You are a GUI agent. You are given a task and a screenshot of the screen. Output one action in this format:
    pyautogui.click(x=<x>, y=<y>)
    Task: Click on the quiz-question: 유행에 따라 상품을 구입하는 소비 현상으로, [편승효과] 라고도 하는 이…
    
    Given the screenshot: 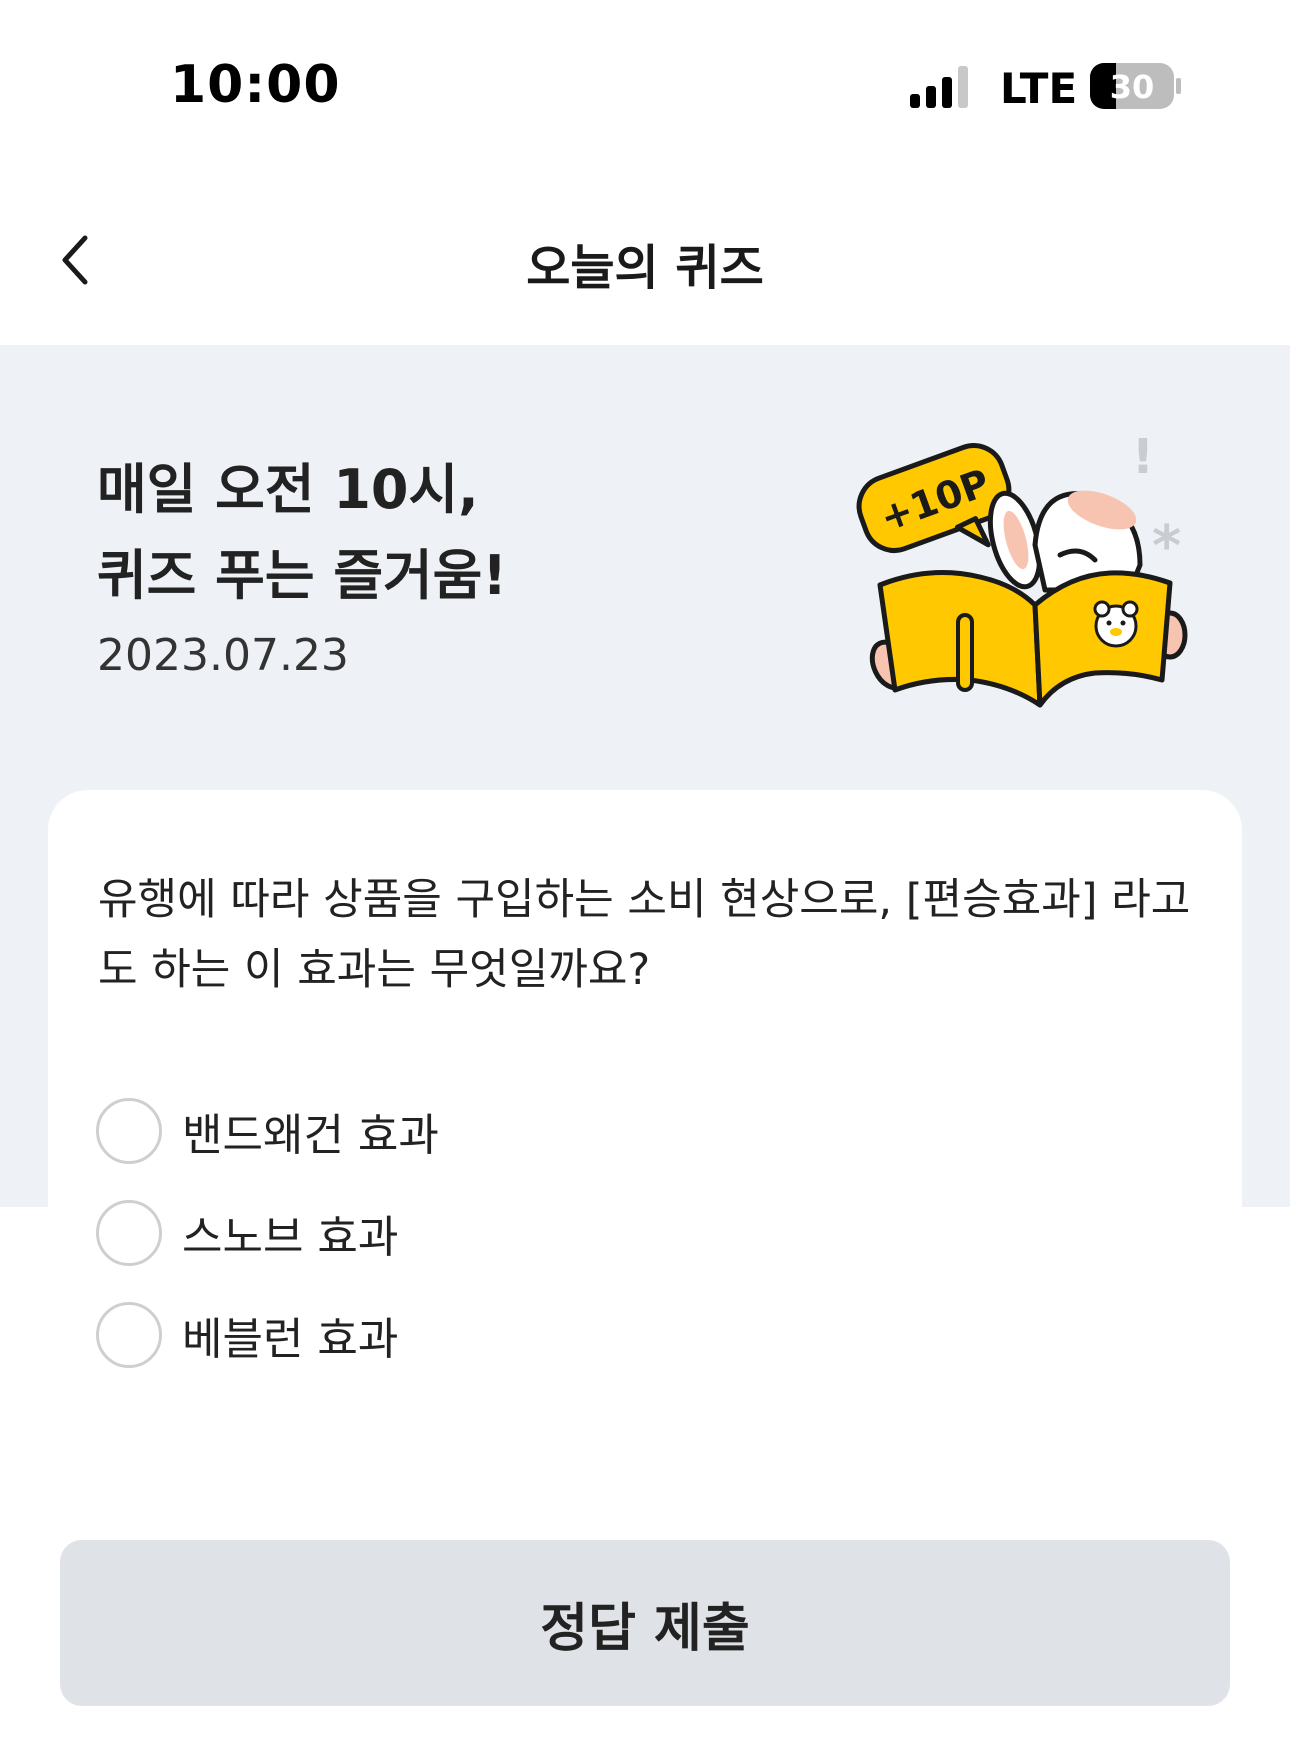 What is the action you would take?
    pyautogui.click(x=644, y=935)
    